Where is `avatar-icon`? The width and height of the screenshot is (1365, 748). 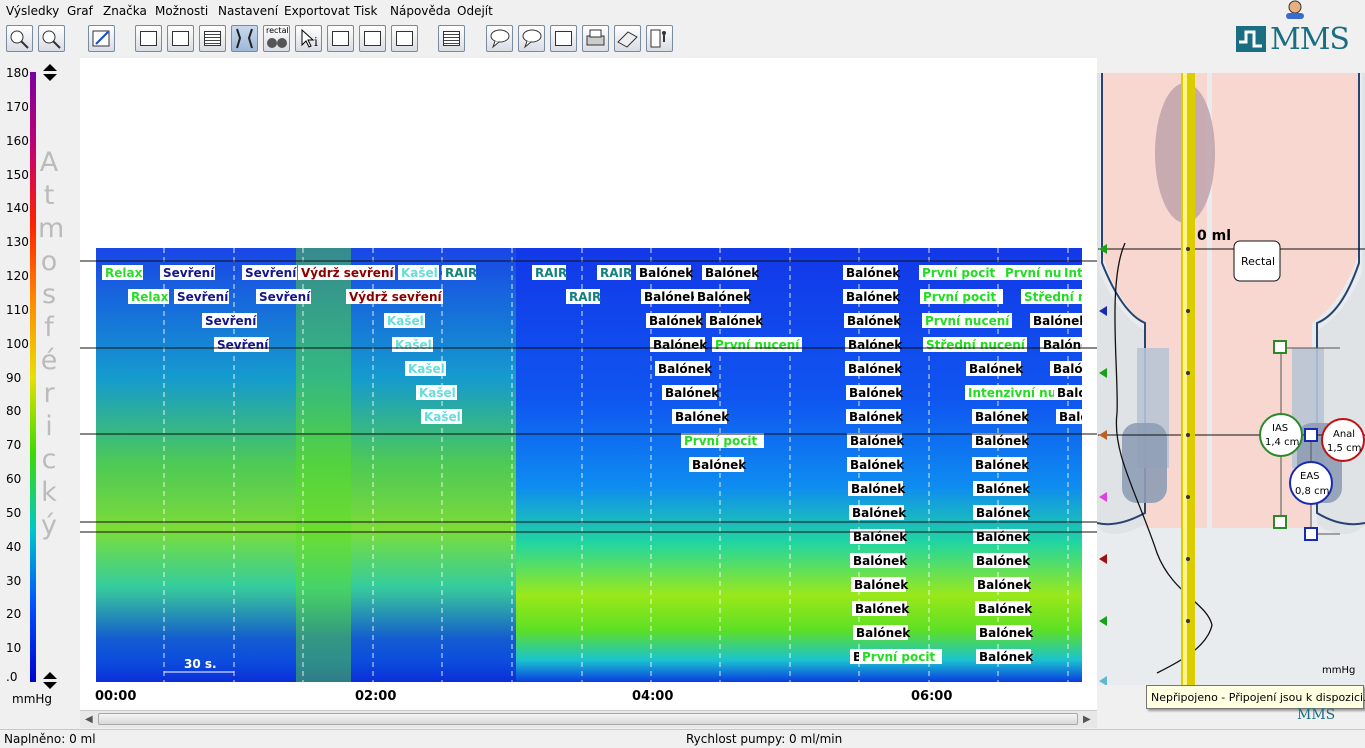 avatar-icon is located at coordinates (1295, 10).